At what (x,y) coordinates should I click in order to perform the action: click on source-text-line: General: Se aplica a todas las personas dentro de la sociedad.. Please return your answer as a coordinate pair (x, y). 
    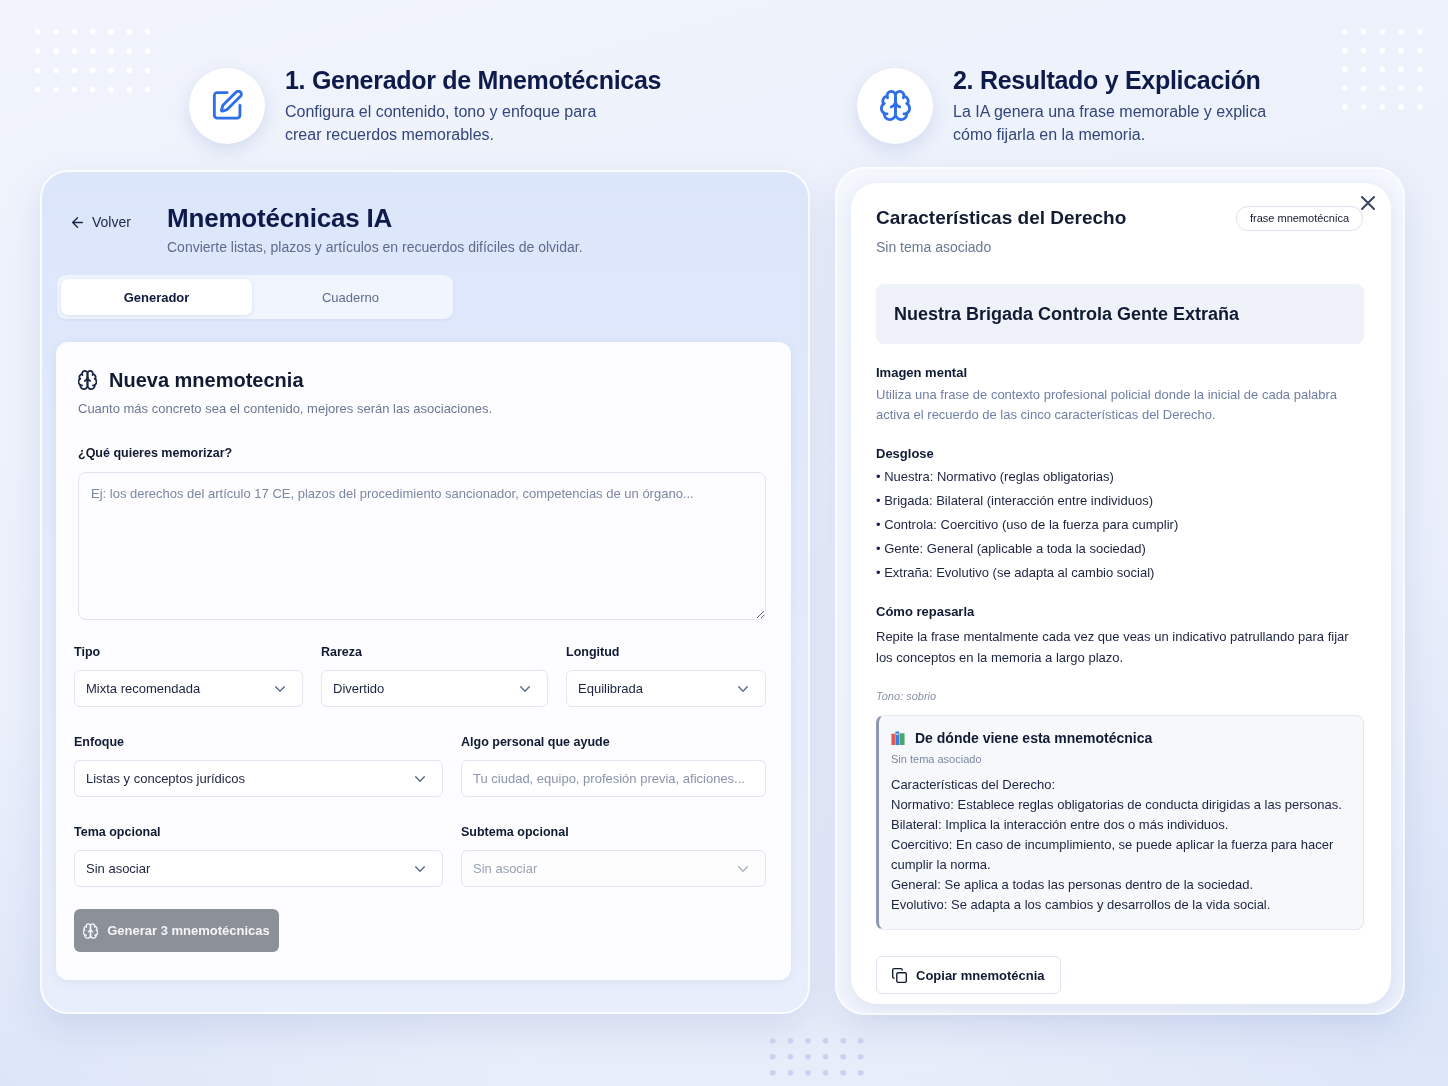
    Looking at the image, I should click on (1073, 885).